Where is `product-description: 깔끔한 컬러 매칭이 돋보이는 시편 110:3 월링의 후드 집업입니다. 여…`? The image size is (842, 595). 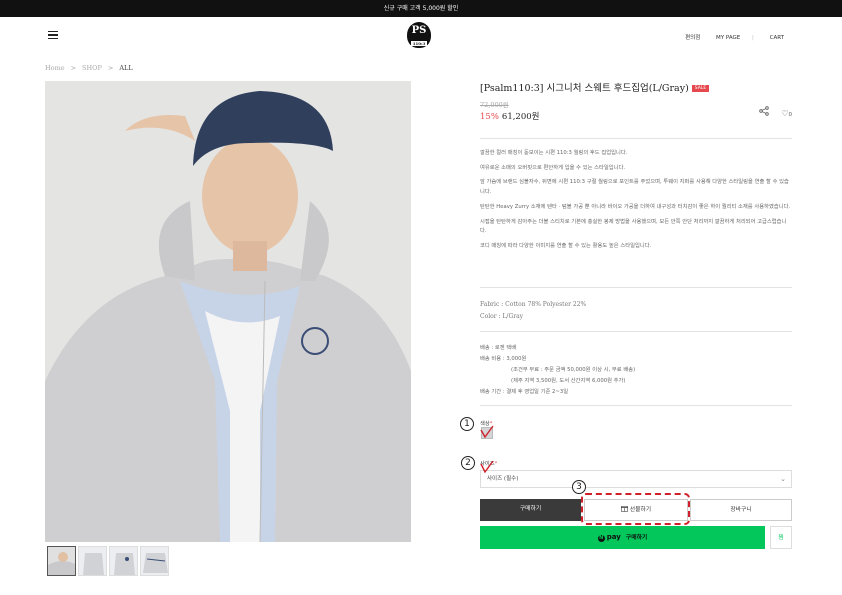
product-description: 깔끔한 컬러 매칭이 돋보이는 시편 110:3 월링의 후드 집업입니다. 여… is located at coordinates (636, 203).